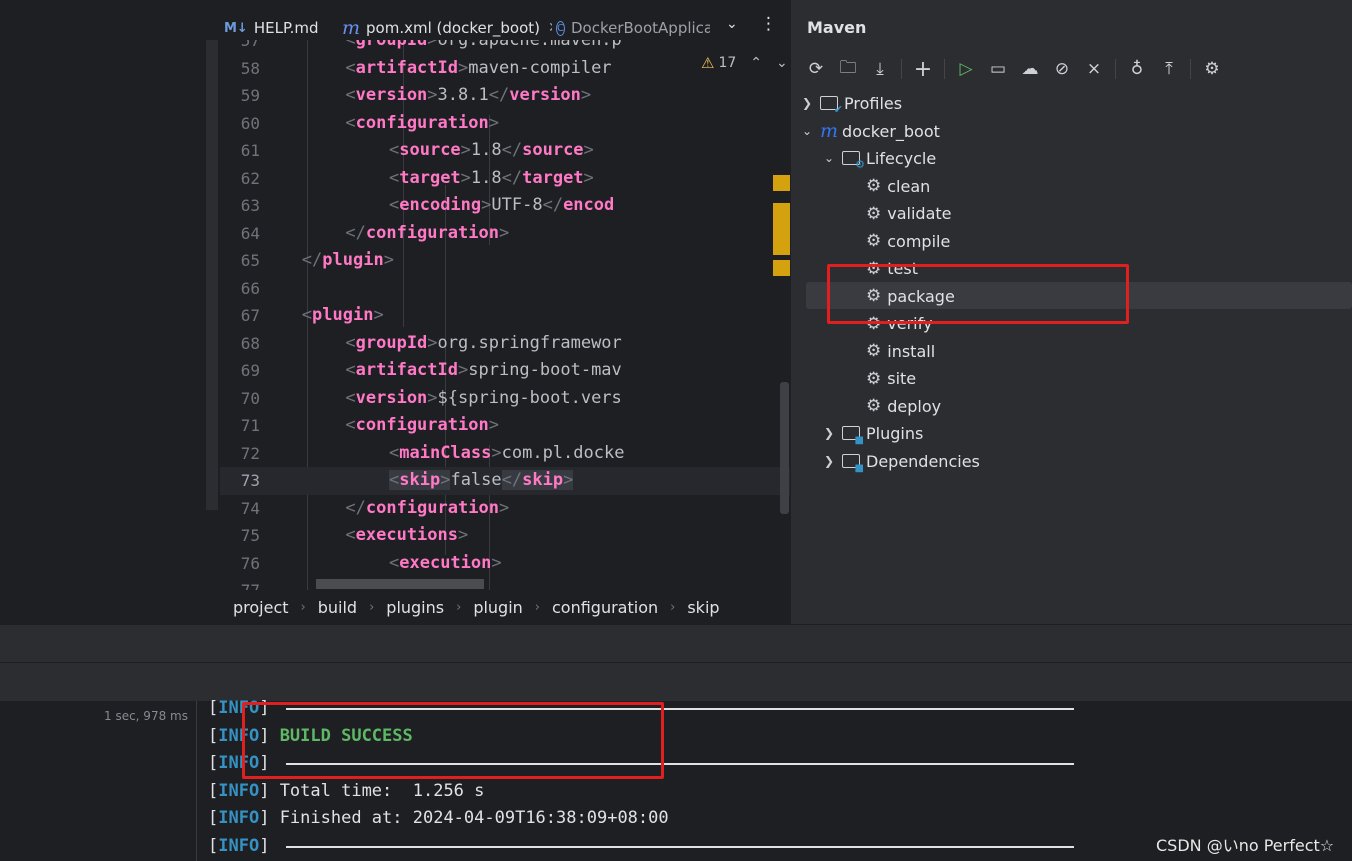  Describe the element at coordinates (483, 397) in the screenshot. I see `code-text: <version>${spring-boot.vers` at that location.